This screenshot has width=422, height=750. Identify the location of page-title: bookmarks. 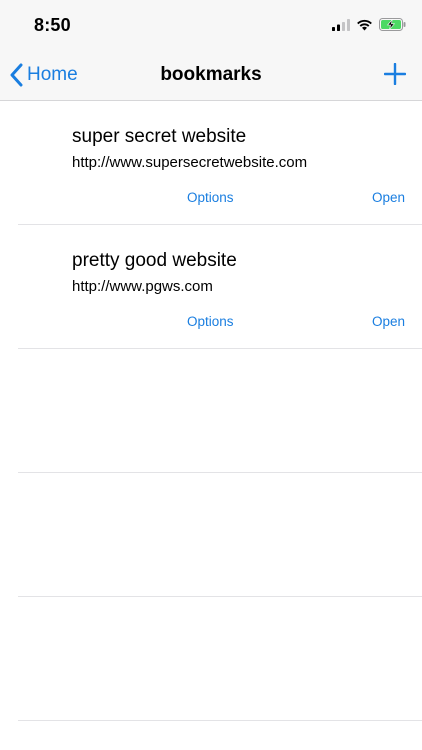
(211, 74).